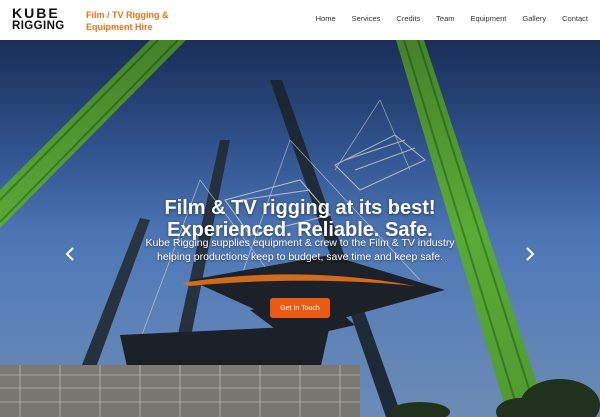  I want to click on nav-services: Services, so click(366, 18).